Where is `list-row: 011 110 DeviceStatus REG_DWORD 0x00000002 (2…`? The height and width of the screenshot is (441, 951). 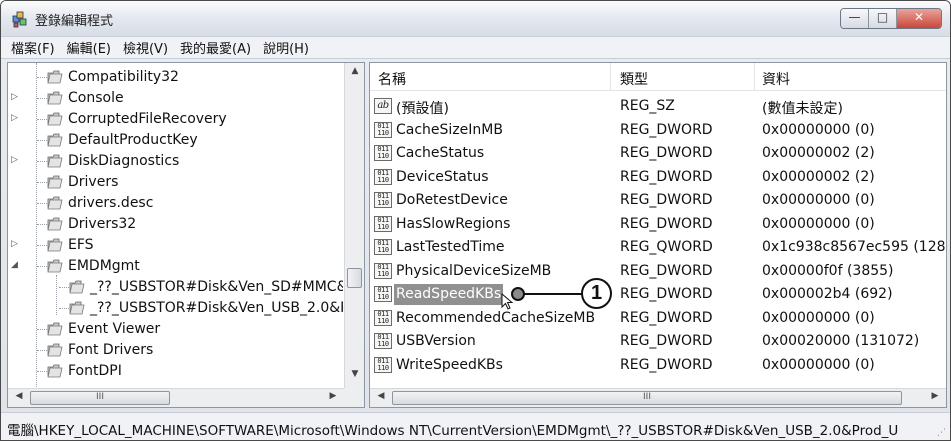 list-row: 011 110 DeviceStatus REG_DWORD 0x00000002 (2… is located at coordinates (658, 177).